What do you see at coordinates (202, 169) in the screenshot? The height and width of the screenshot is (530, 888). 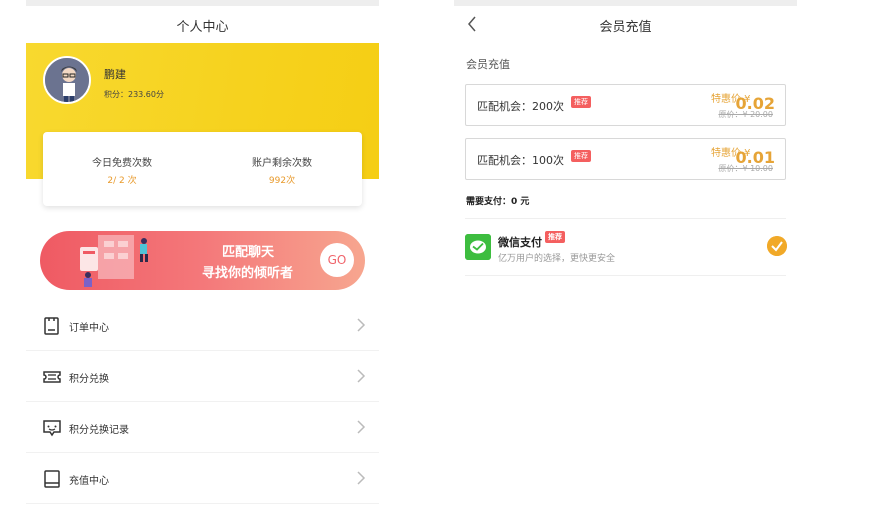 I see `stats-card: 今日免费次数 2/ 2 次 账户剩余次数 992次` at bounding box center [202, 169].